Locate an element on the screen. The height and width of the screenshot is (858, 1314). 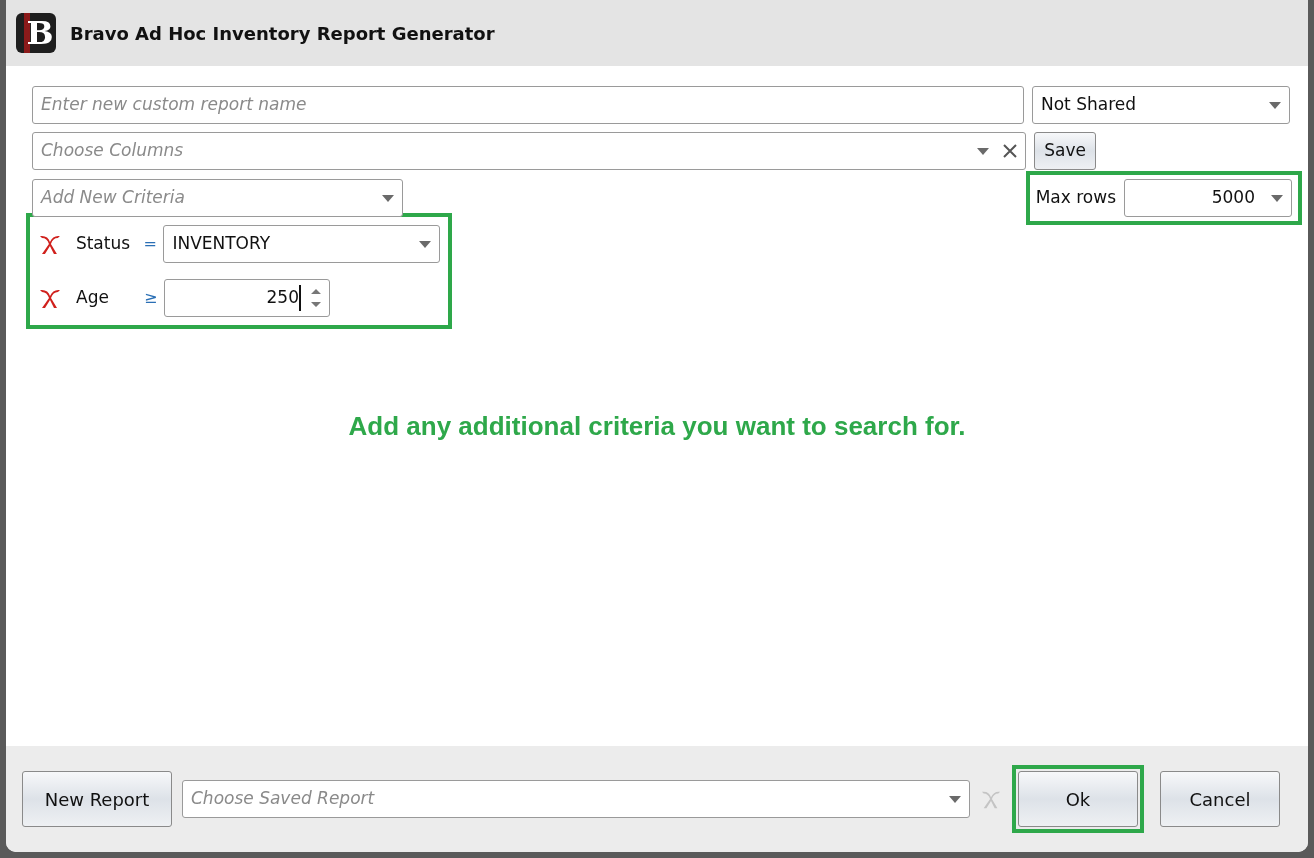
number-field: 250 is located at coordinates (247, 298).